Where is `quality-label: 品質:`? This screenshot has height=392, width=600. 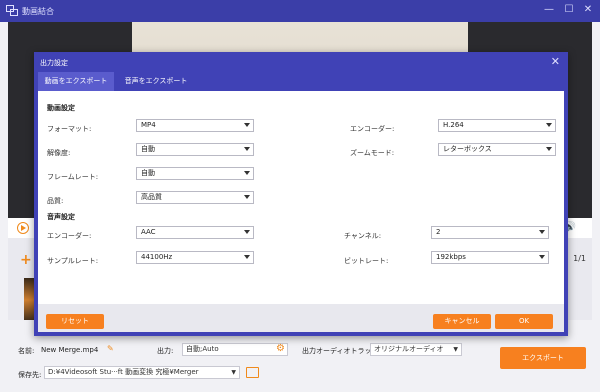
quality-label: 品質: is located at coordinates (55, 201).